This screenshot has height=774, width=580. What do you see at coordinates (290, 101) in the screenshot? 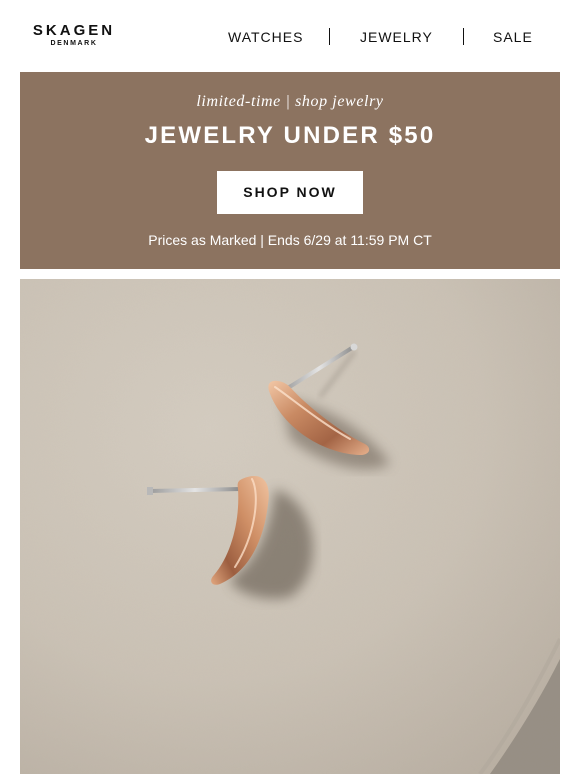
I see `promo-eyebrow: limited-time | shop jewelry` at bounding box center [290, 101].